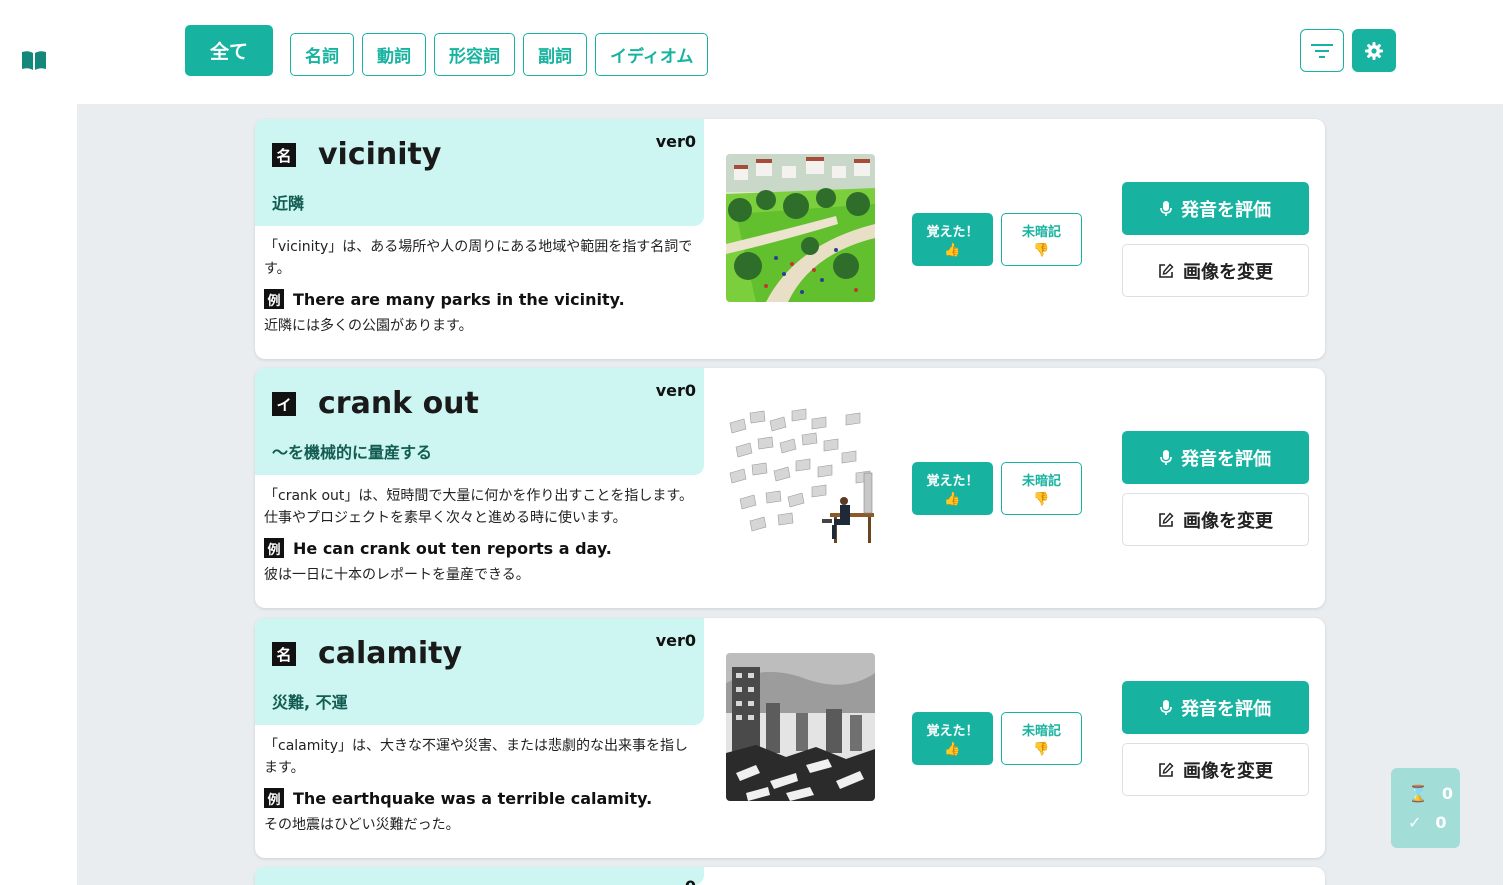  What do you see at coordinates (394, 54) in the screenshot?
I see `tab-verb: 動詞` at bounding box center [394, 54].